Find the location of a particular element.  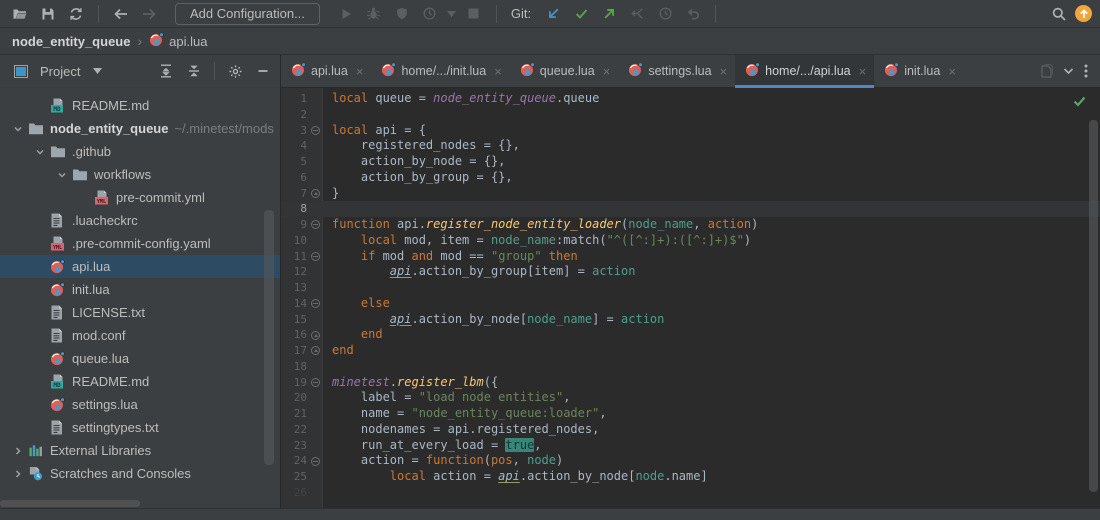

coverage-icon is located at coordinates (402, 14).